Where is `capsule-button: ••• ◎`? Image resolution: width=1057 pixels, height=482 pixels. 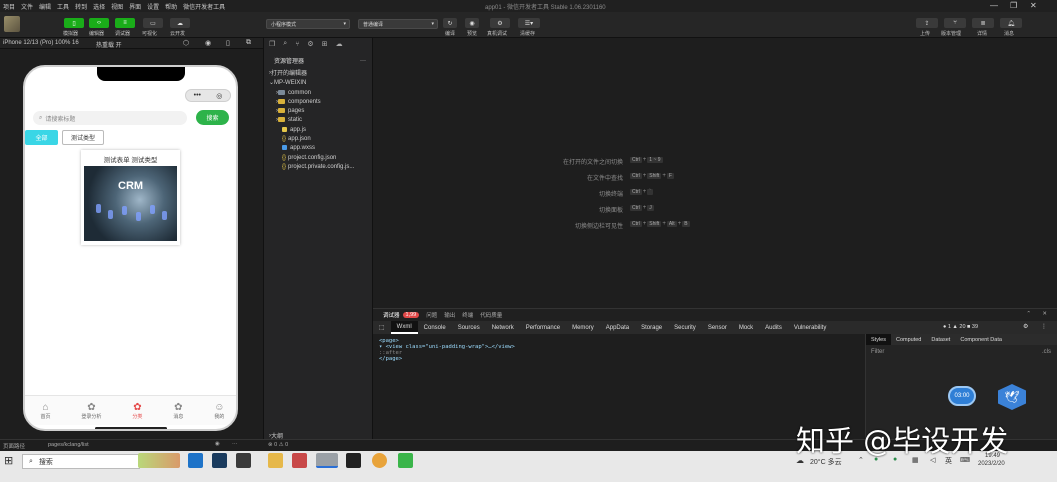 capsule-button: ••• ◎ is located at coordinates (208, 95).